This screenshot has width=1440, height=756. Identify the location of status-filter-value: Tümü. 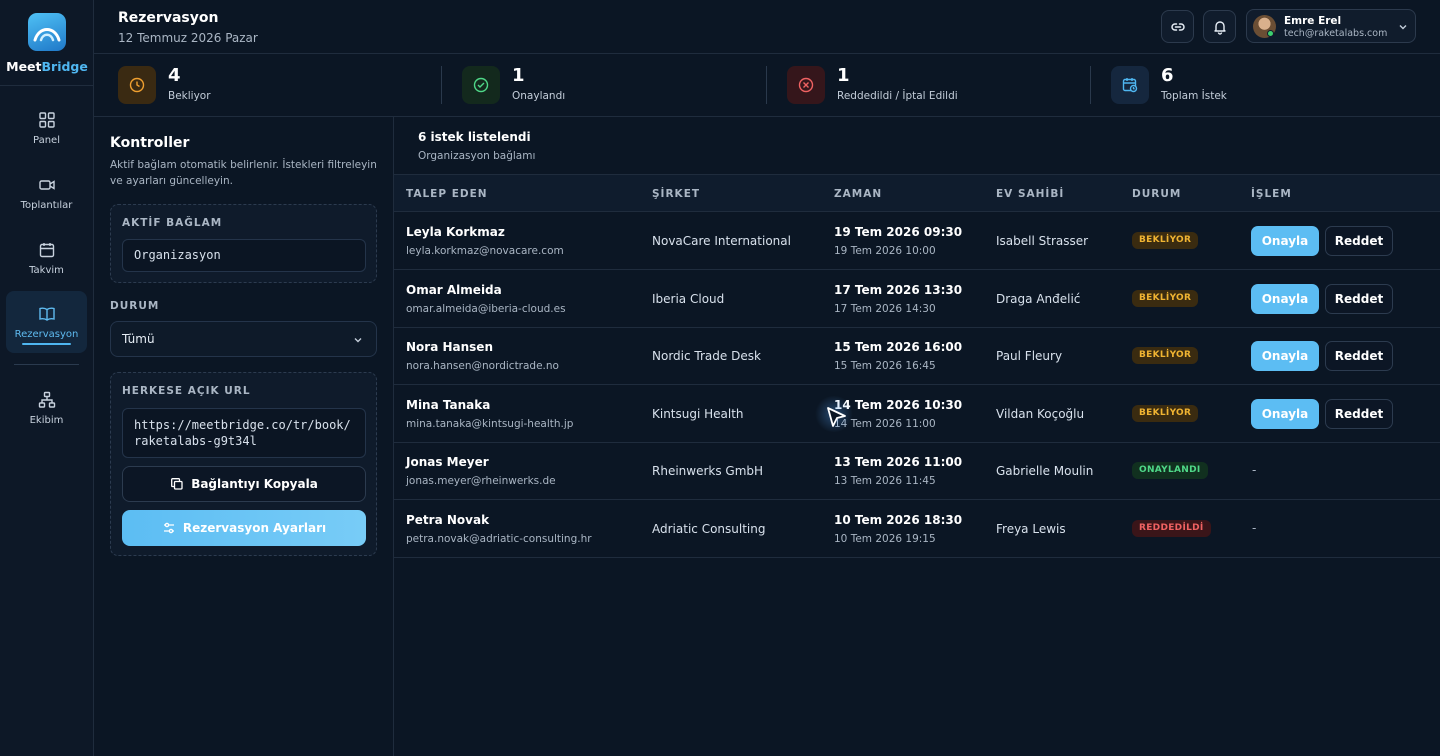
(138, 339).